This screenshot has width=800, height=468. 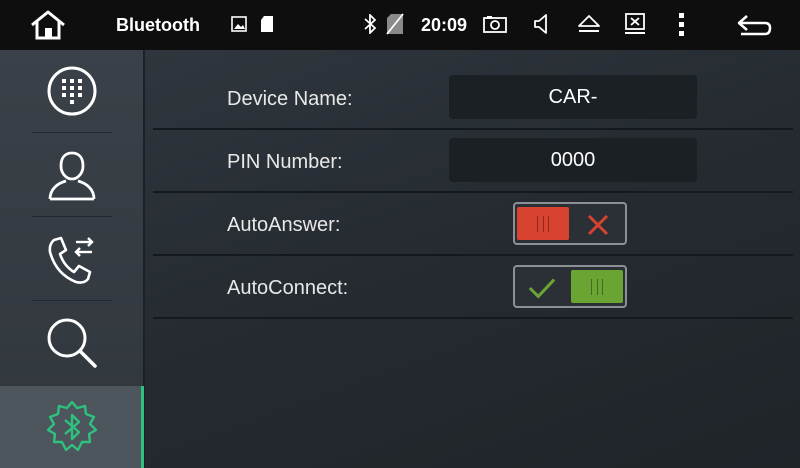 I want to click on dialpad-icon, so click(x=71, y=91).